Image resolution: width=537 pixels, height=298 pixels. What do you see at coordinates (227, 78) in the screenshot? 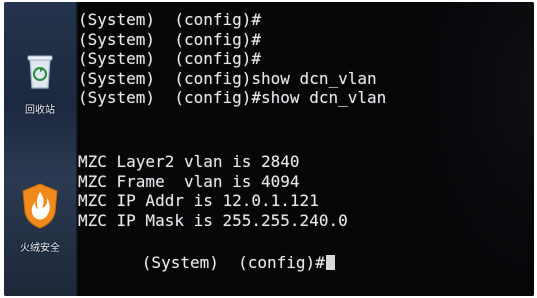
I see `terminal-history-line: (System) (config)show dcn_vlan` at bounding box center [227, 78].